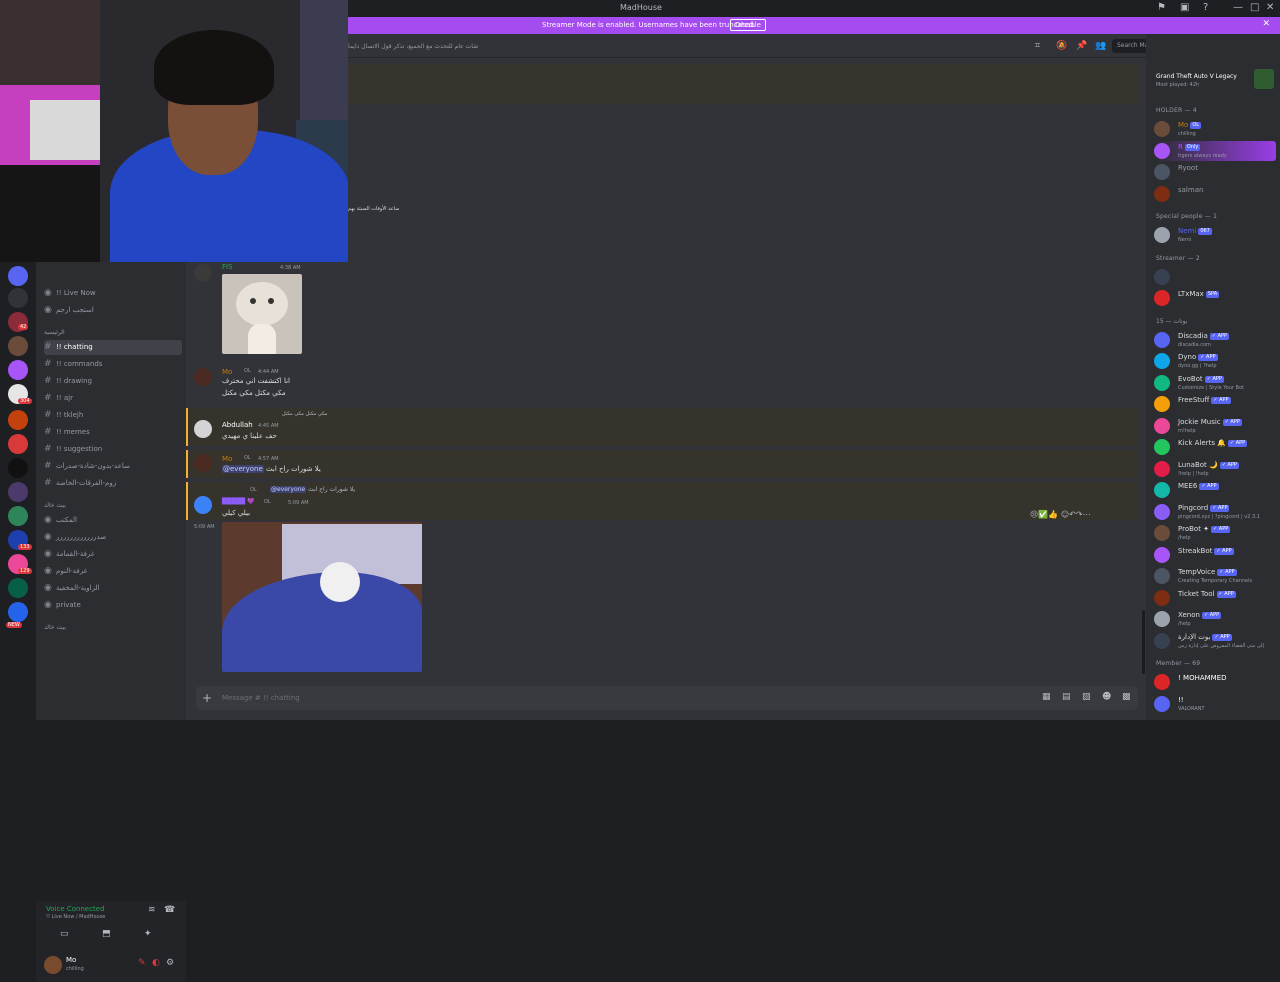 The width and height of the screenshot is (1280, 982). What do you see at coordinates (238, 501) in the screenshot?
I see `username: █████ 💜` at bounding box center [238, 501].